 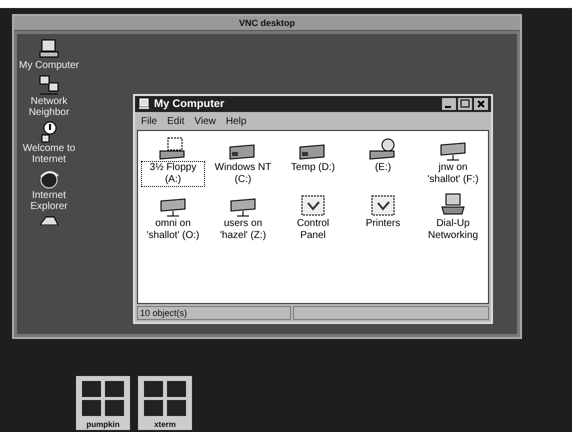 I want to click on maximize-icon, so click(x=465, y=104).